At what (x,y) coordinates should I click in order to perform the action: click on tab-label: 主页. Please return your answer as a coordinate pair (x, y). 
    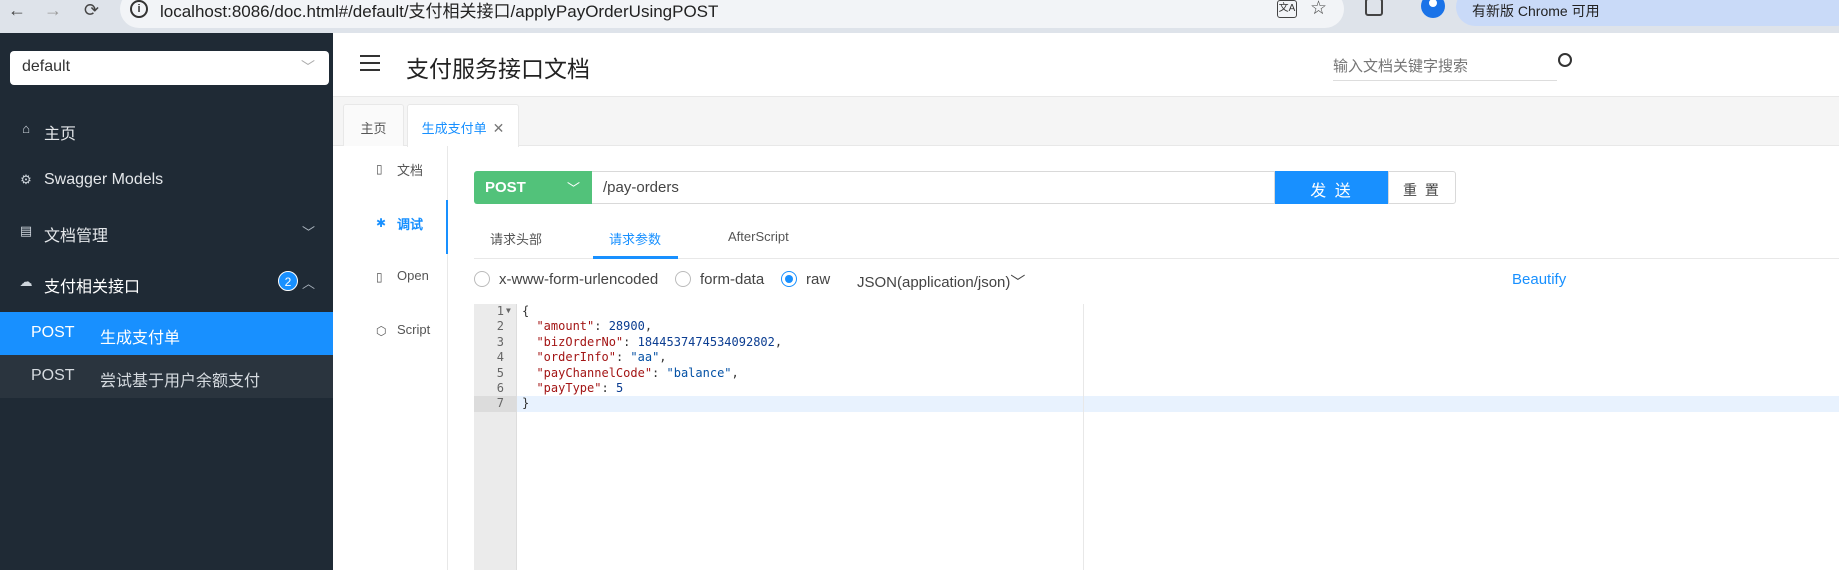
    Looking at the image, I should click on (373, 128).